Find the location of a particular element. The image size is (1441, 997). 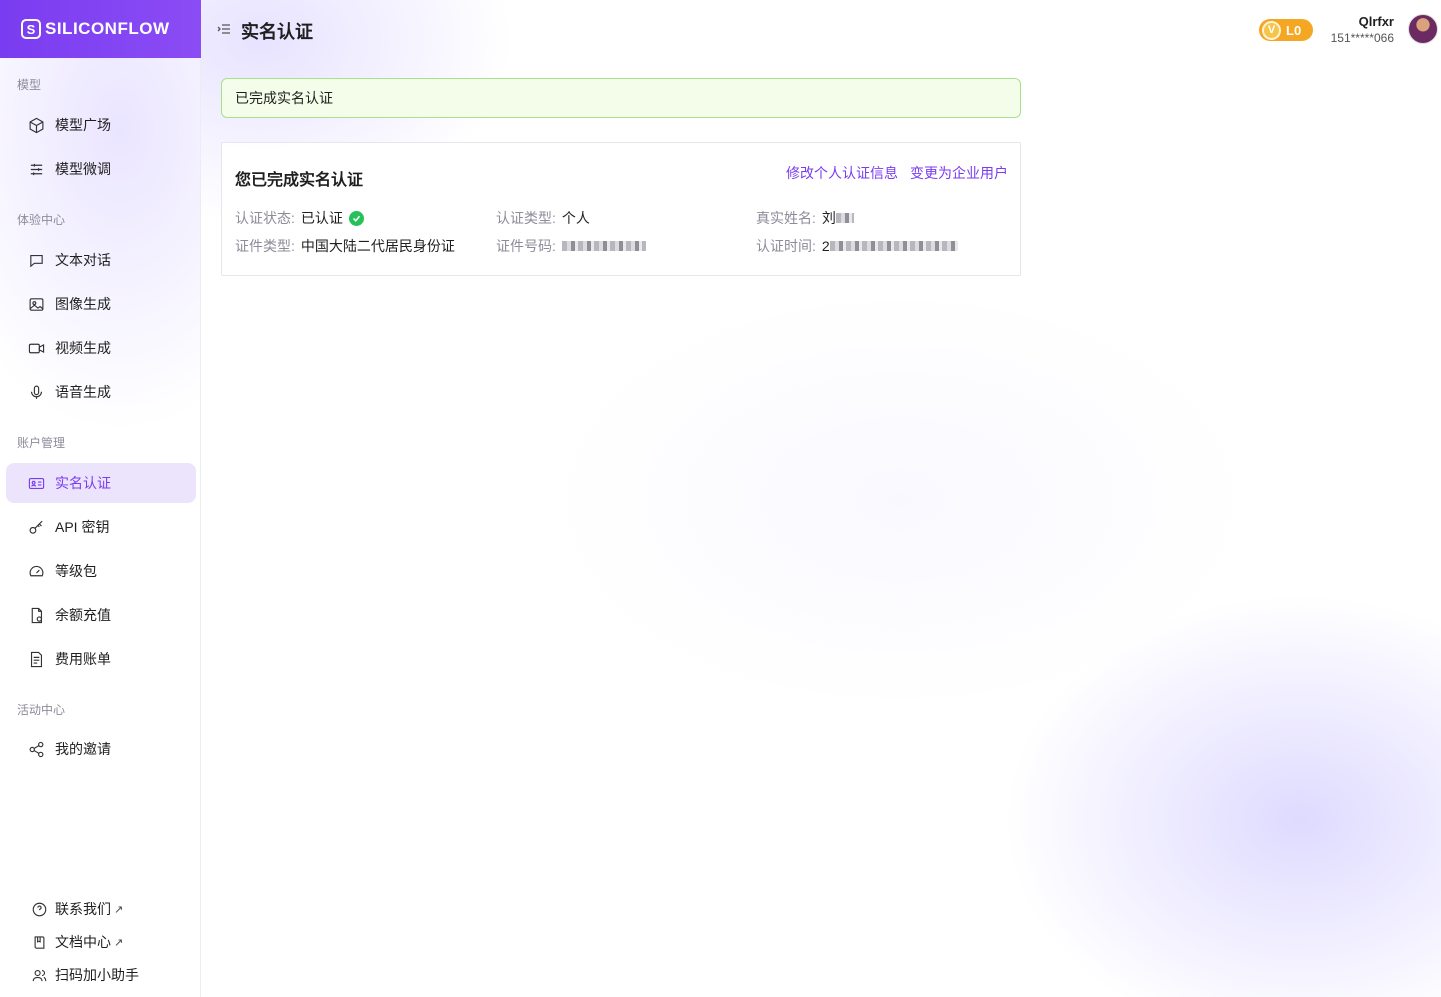

sidebar-item-label: 我的邀请 is located at coordinates (83, 749).